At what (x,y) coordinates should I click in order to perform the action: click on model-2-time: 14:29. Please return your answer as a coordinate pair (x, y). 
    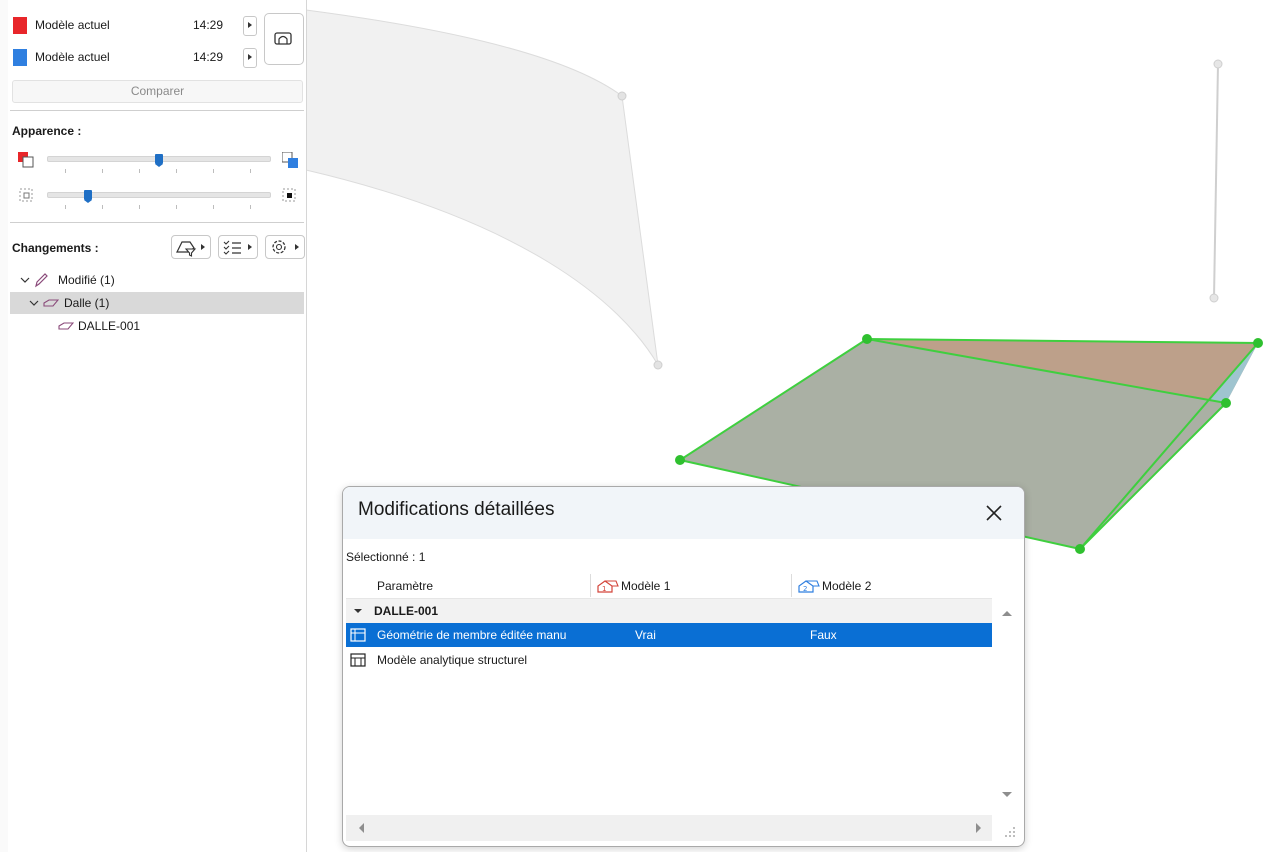
    Looking at the image, I should click on (208, 57).